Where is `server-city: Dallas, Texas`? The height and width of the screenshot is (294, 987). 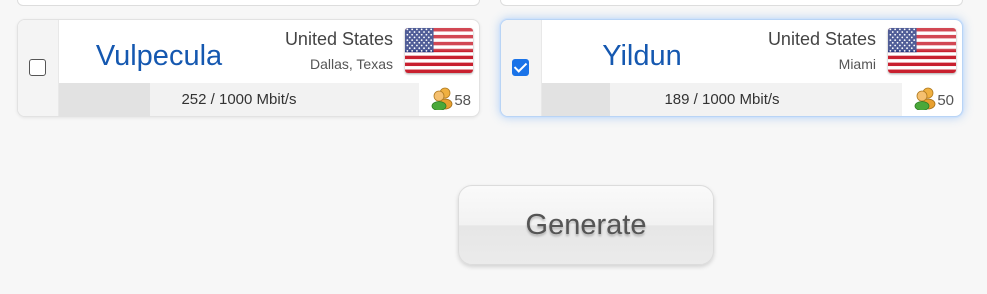
server-city: Dallas, Texas is located at coordinates (351, 64).